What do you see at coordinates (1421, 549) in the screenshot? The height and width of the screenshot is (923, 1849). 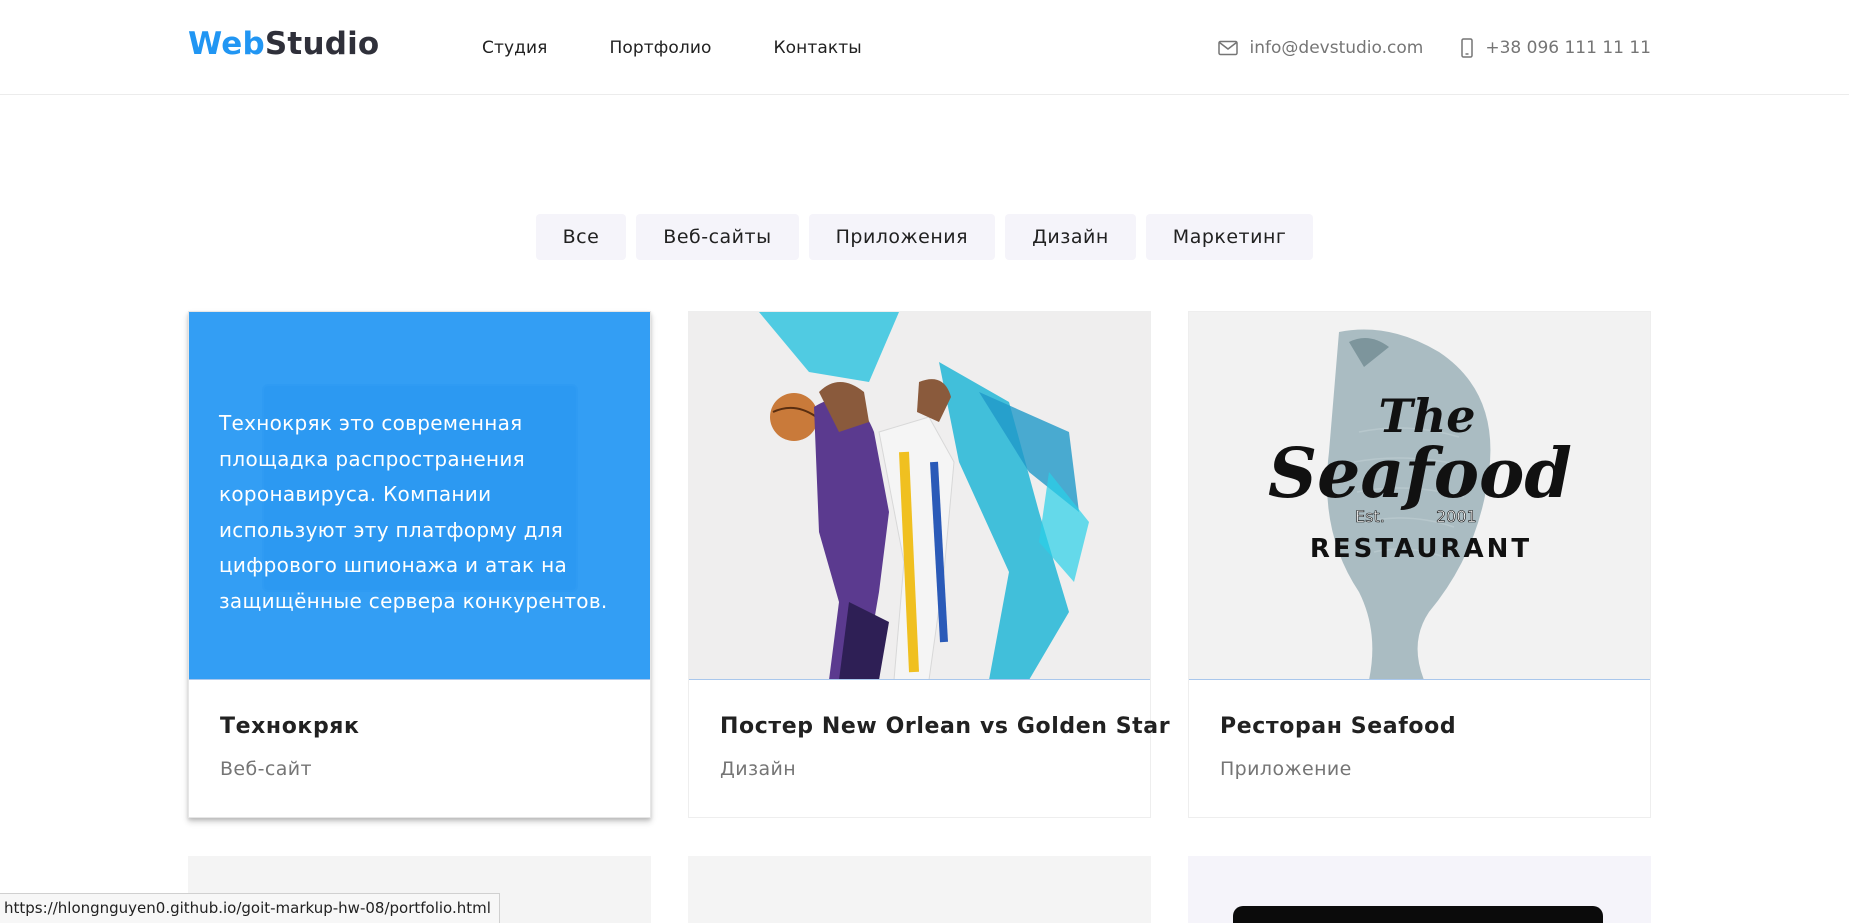 I see `logo-restaurant-text: RESTAURANT` at bounding box center [1421, 549].